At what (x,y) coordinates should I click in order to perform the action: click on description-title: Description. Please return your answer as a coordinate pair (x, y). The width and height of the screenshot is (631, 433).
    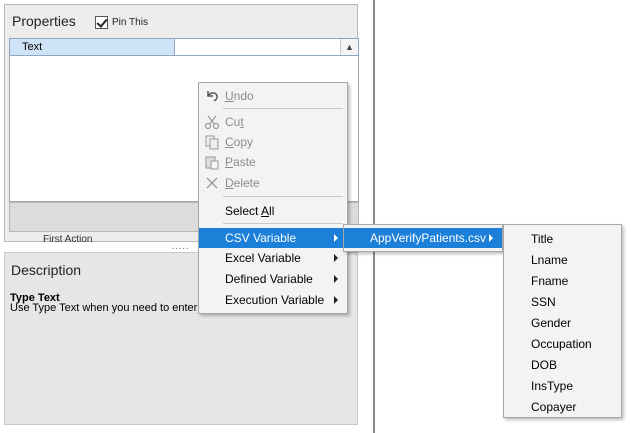
    Looking at the image, I should click on (46, 270).